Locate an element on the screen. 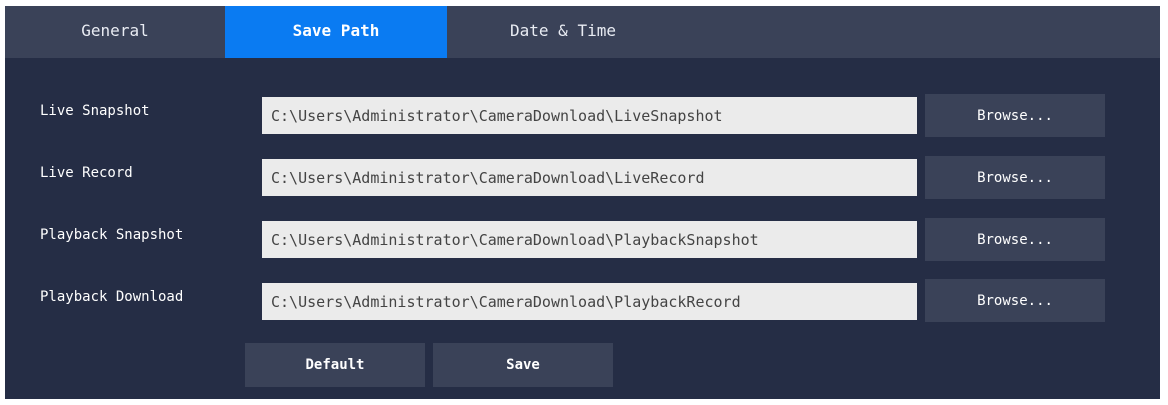 The image size is (1168, 405). tab-general: General is located at coordinates (115, 32).